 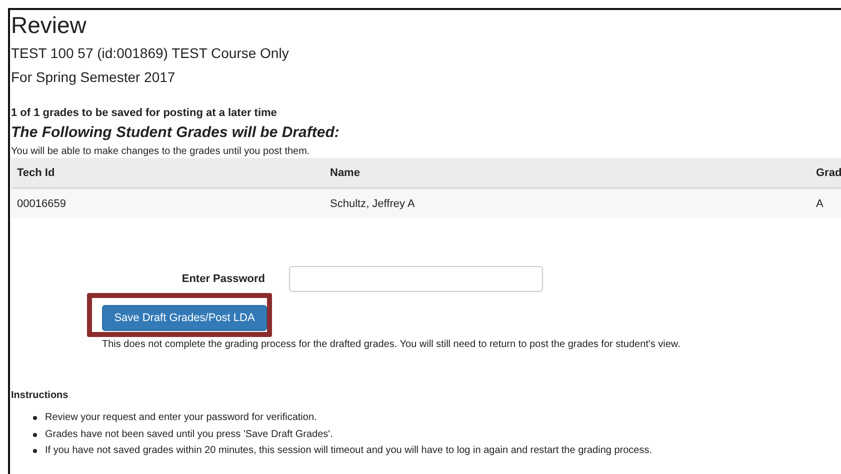 I want to click on course-name: TEST 100 57 (id:001869) TEST Course Only, so click(x=150, y=53).